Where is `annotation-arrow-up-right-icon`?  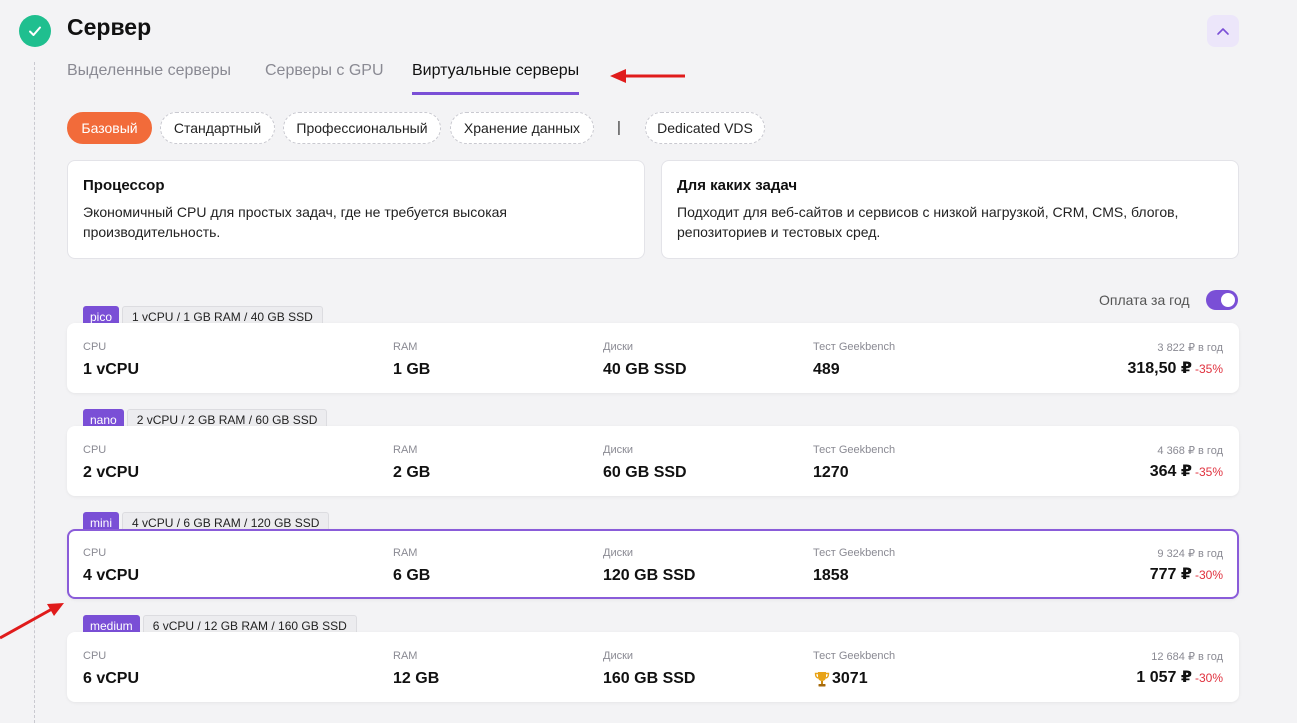 annotation-arrow-up-right-icon is located at coordinates (32, 621).